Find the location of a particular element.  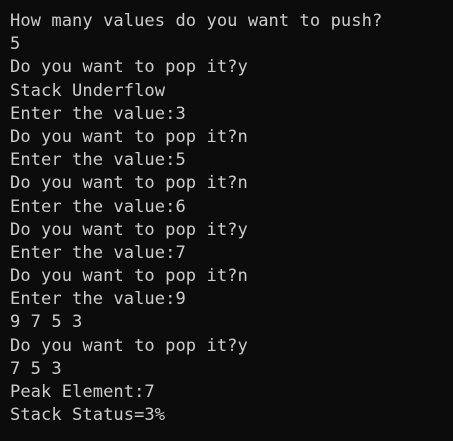

output-line-enter-value: Enter the value:3 is located at coordinates (98, 113).